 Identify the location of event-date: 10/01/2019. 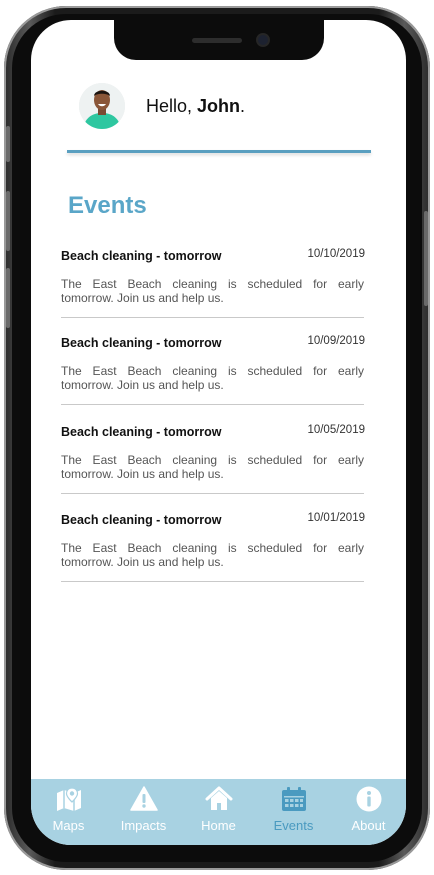
(336, 518).